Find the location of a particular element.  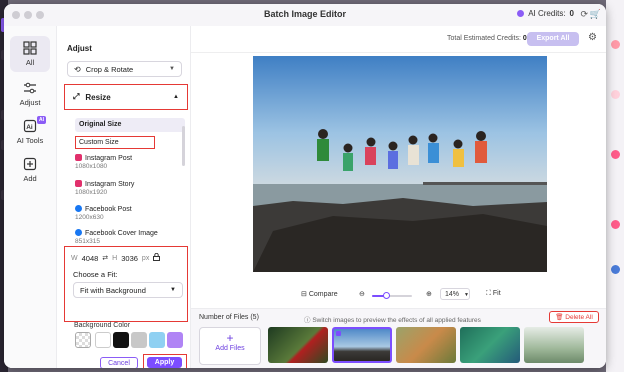

preset-dimensions: 851x315 is located at coordinates (87, 241).